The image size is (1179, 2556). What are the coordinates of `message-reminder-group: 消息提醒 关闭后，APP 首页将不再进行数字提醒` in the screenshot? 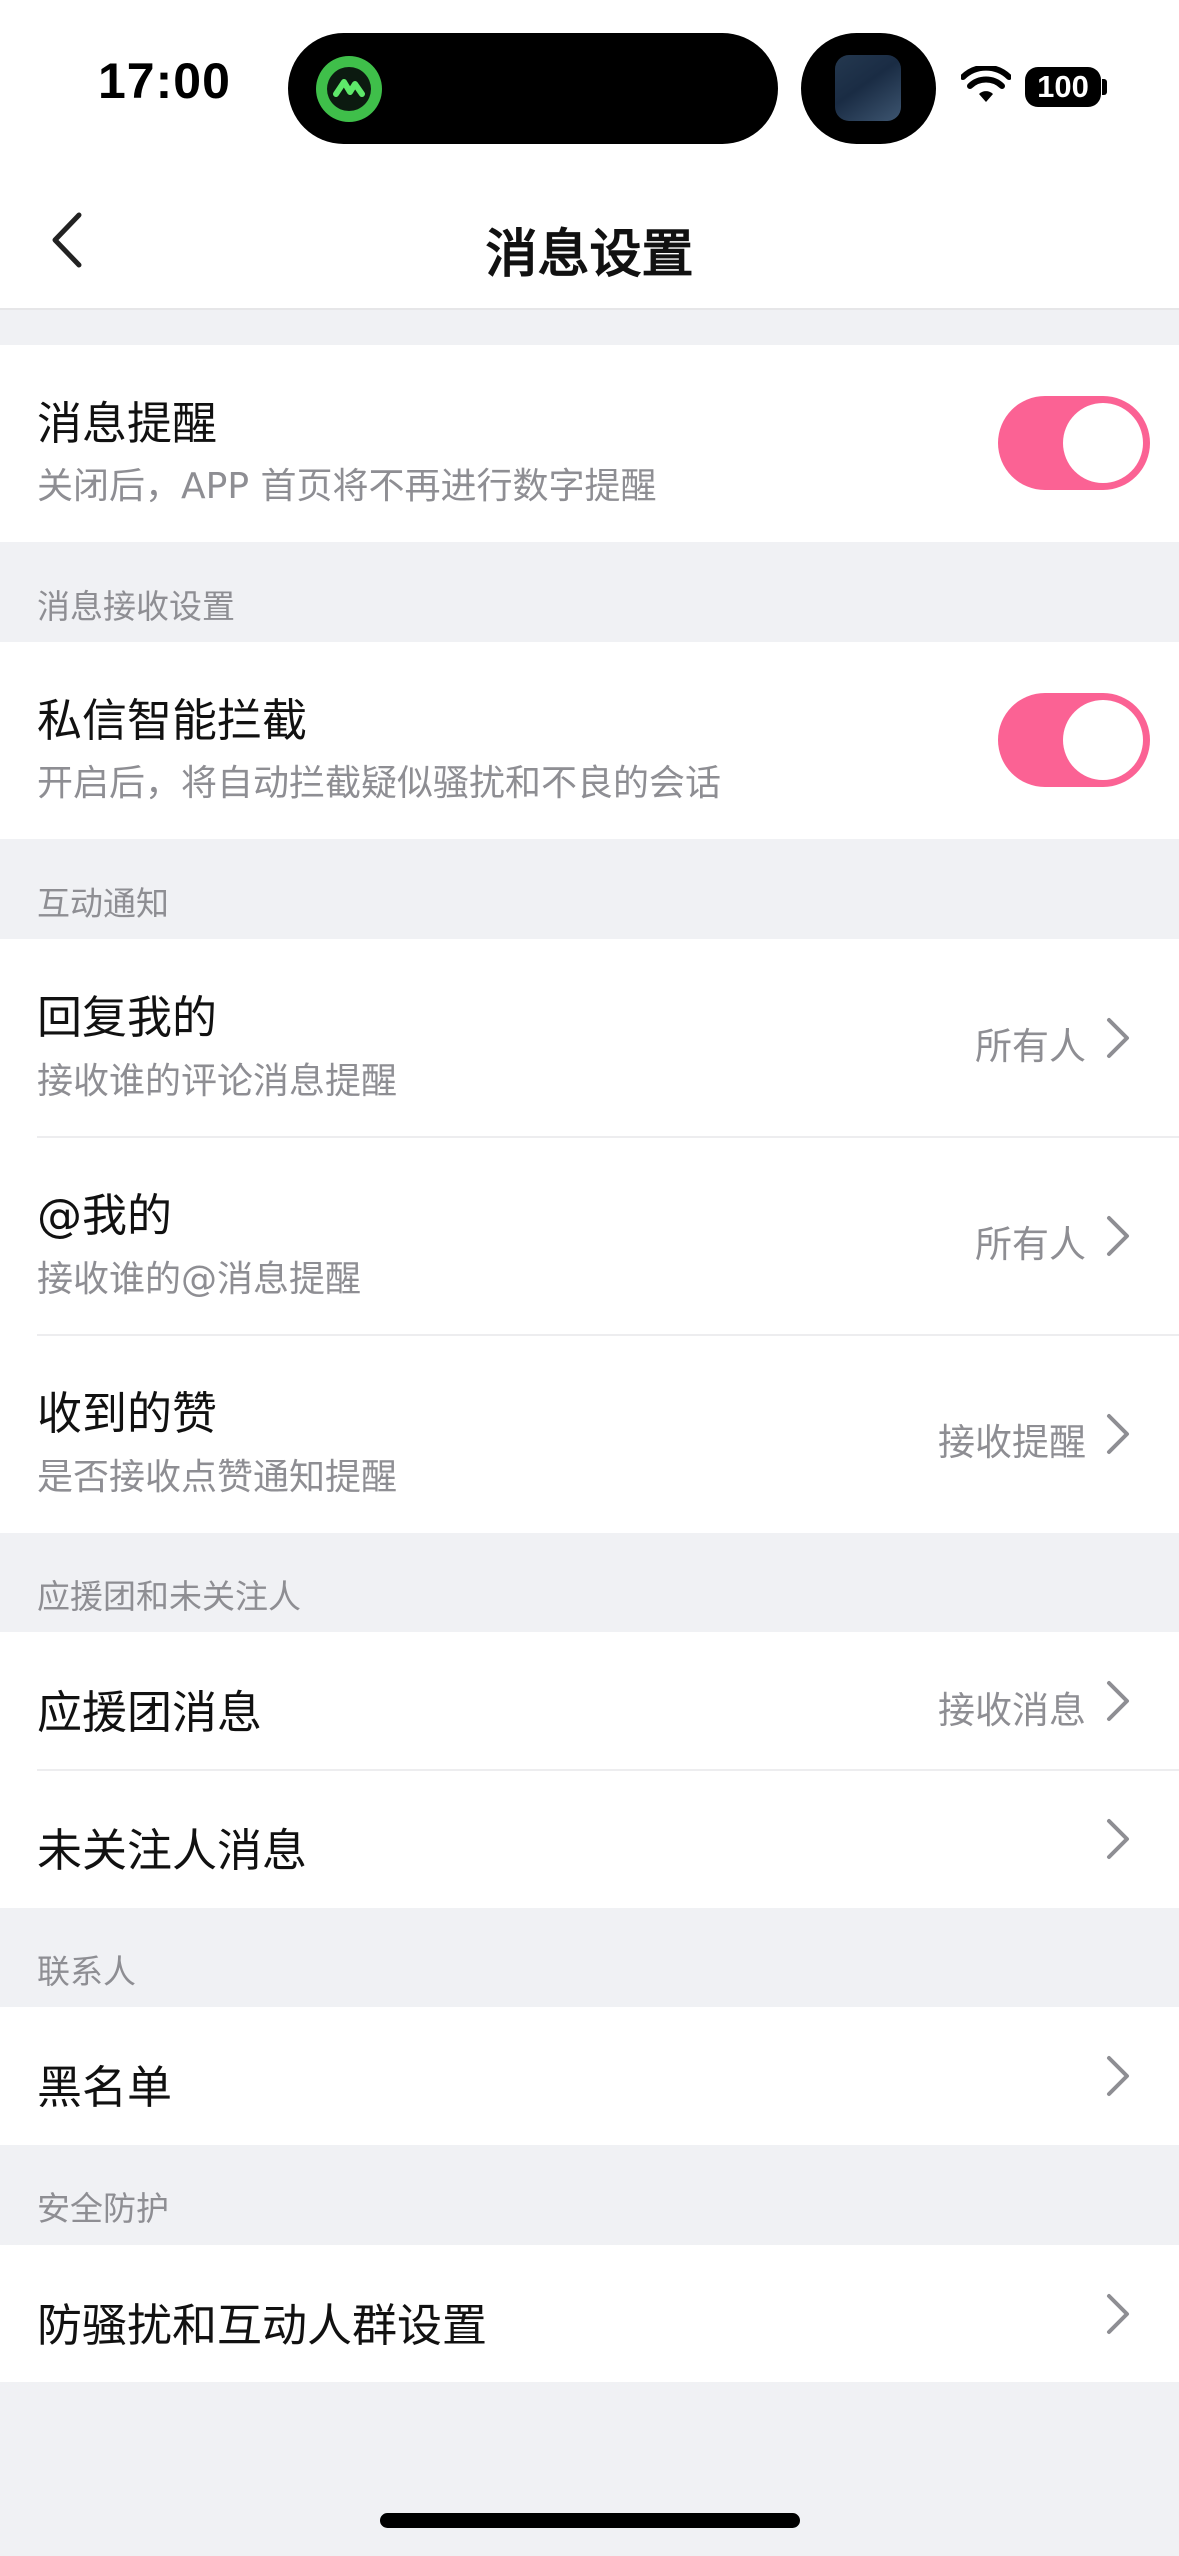 It's located at (589, 443).